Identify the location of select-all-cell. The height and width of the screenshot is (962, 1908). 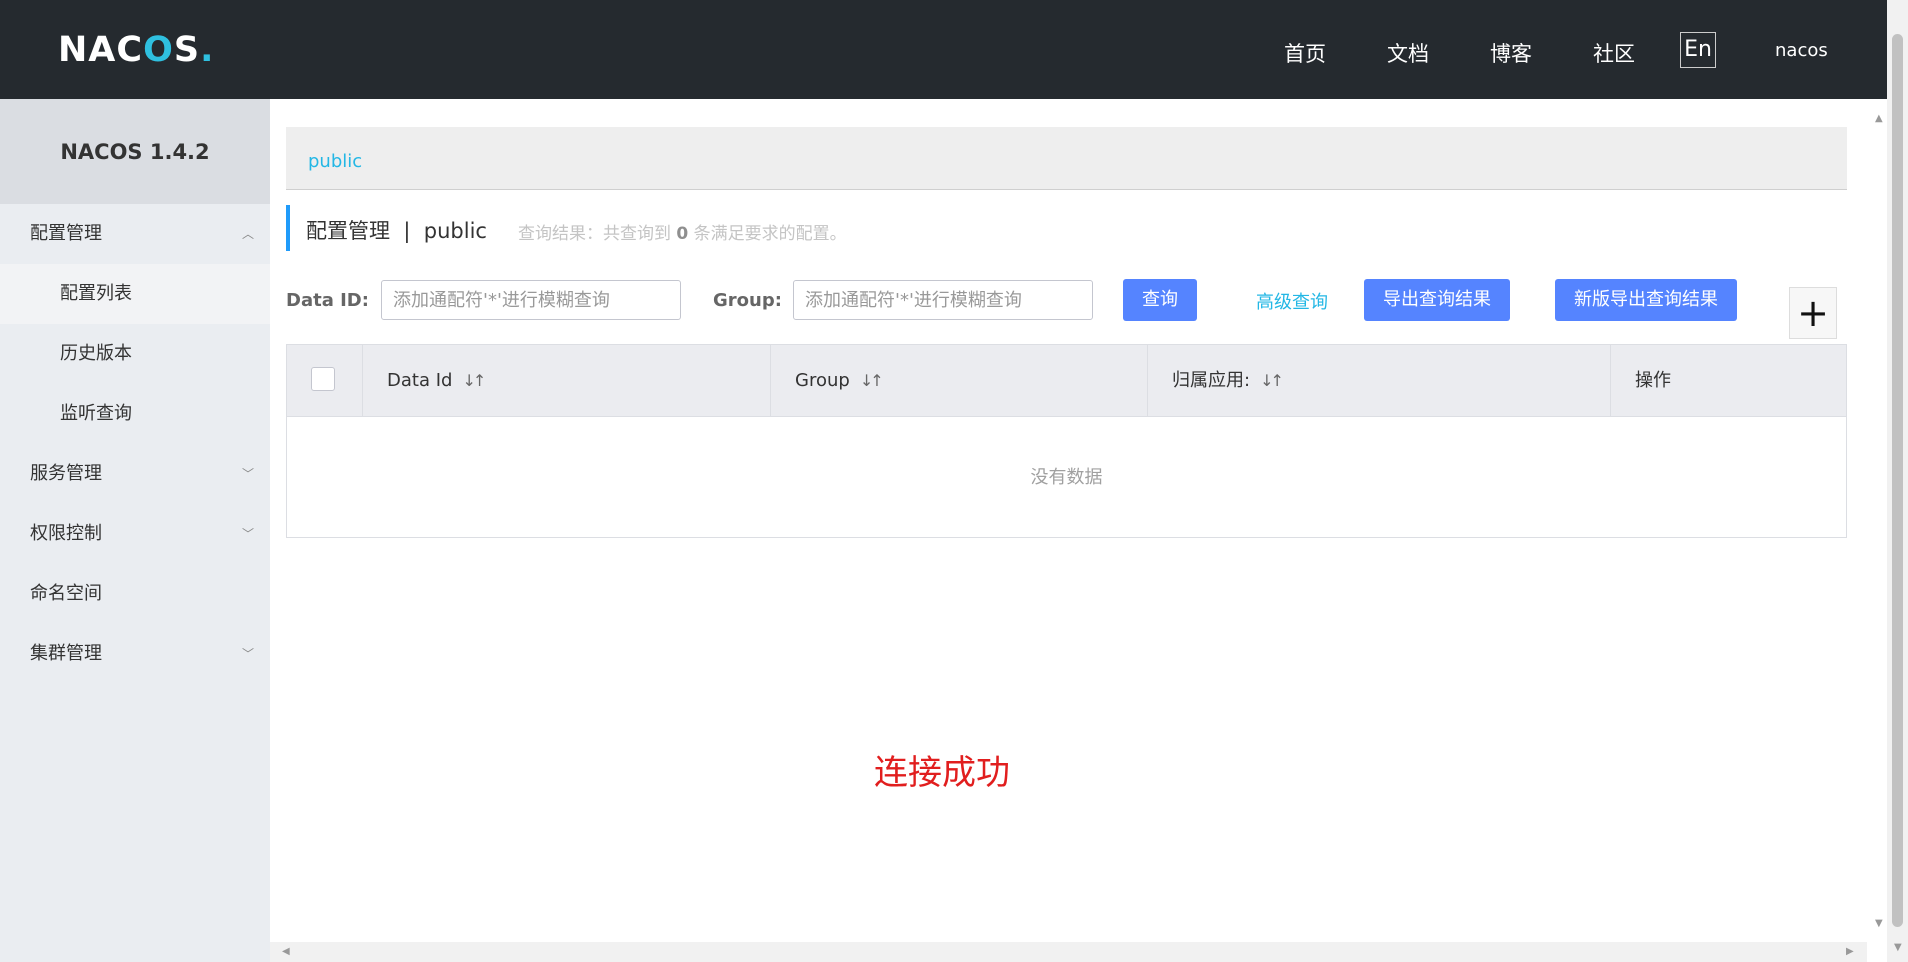
(325, 380).